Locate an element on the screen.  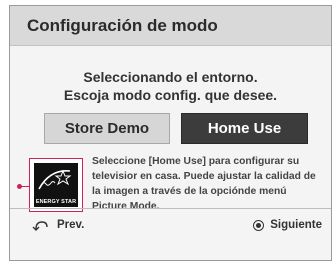
energy-star-label: ENERGY STAR is located at coordinates (56, 202).